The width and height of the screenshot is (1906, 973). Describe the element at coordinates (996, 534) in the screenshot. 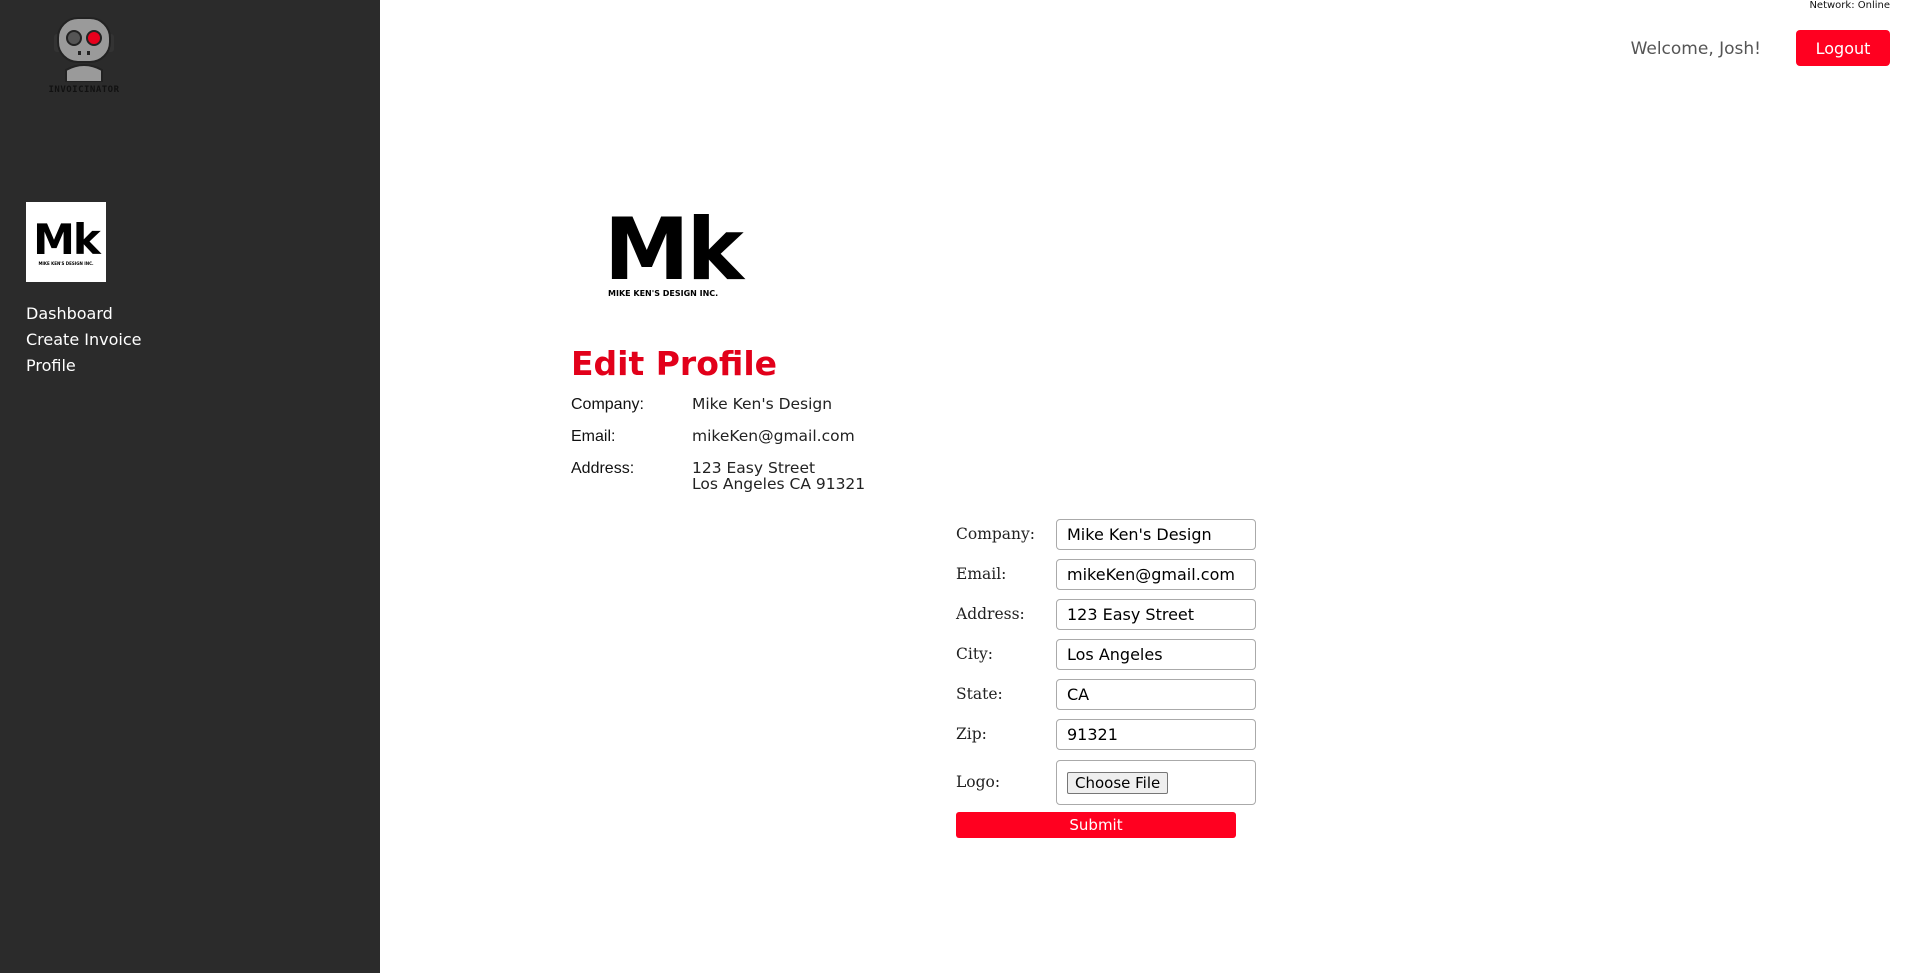

I see `company-field-label: Company:` at that location.